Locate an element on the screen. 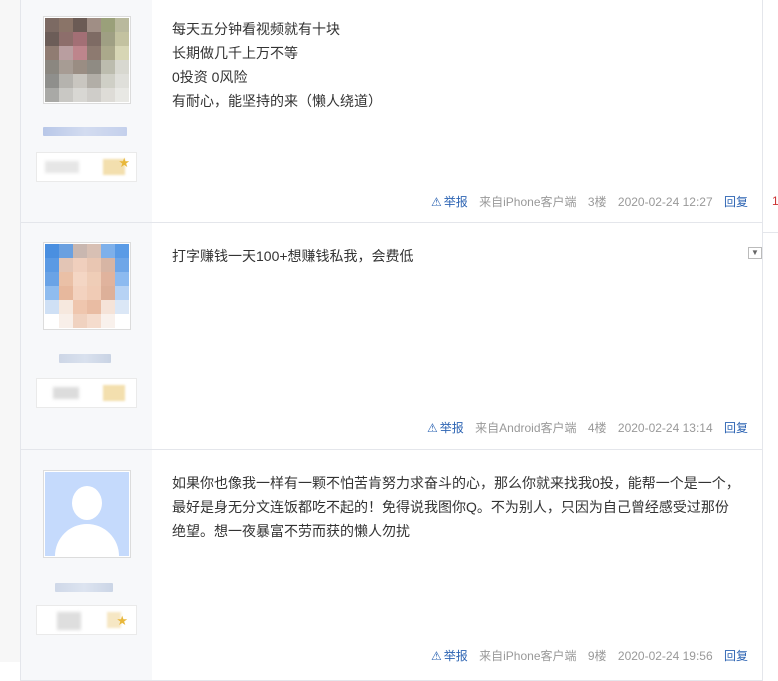  side-marker: 1 is located at coordinates (775, 201).